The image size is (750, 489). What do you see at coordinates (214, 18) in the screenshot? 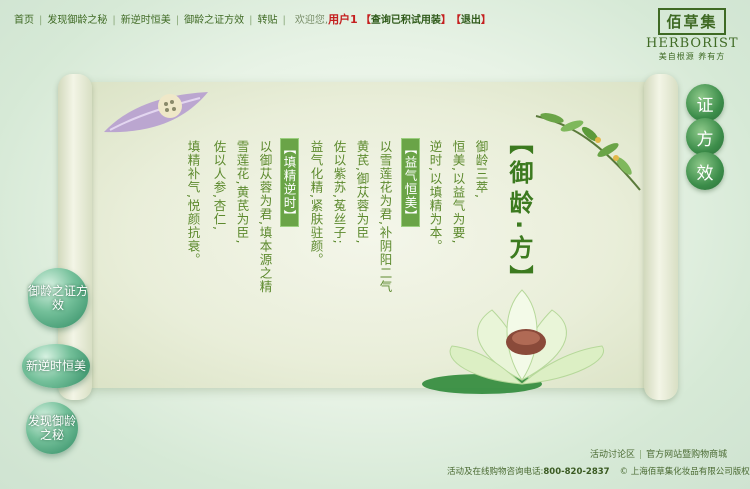
I see `nav-proof-link: 御龄之证方效` at bounding box center [214, 18].